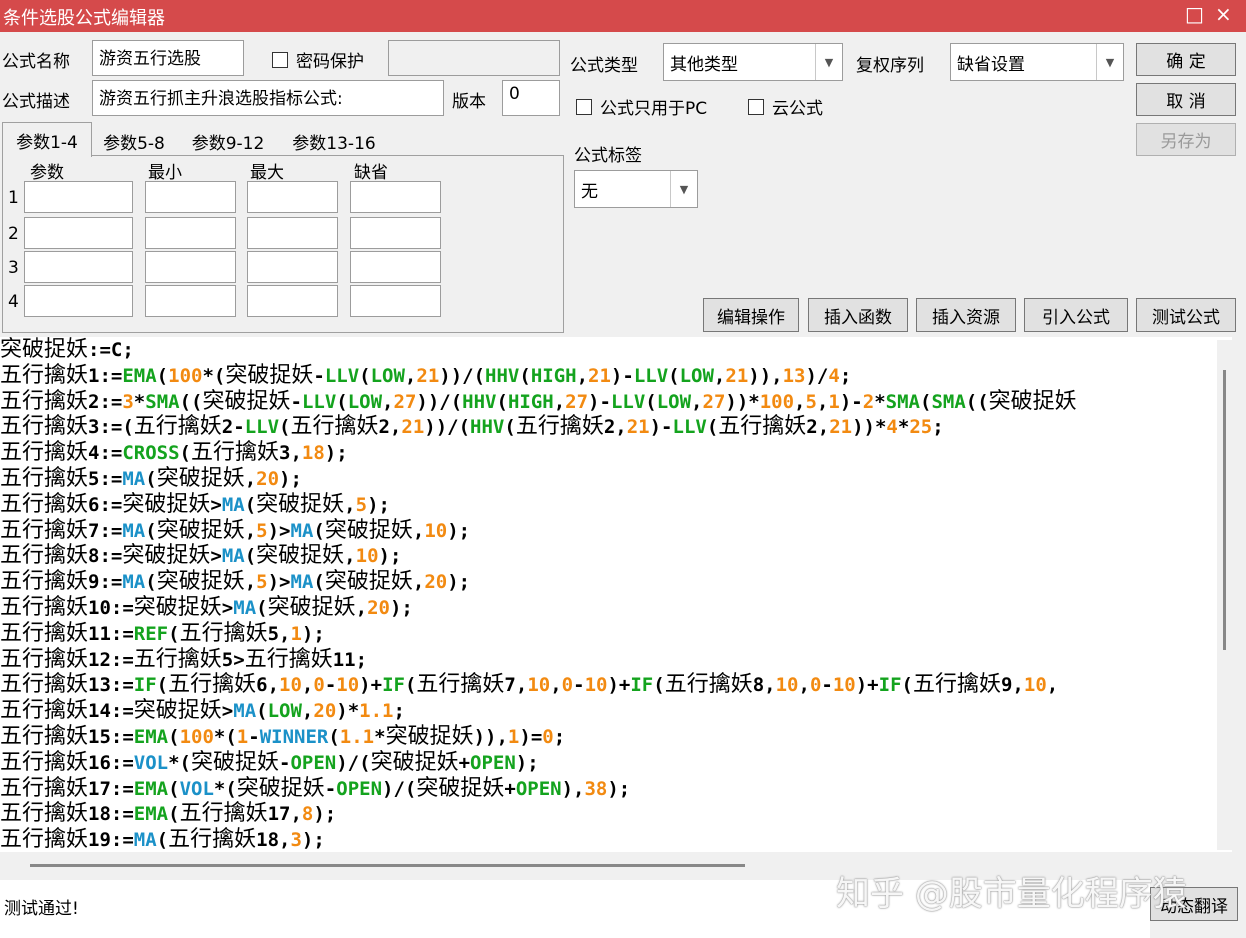 The width and height of the screenshot is (1246, 938). Describe the element at coordinates (196, 737) in the screenshot. I see `code-token: 100` at that location.